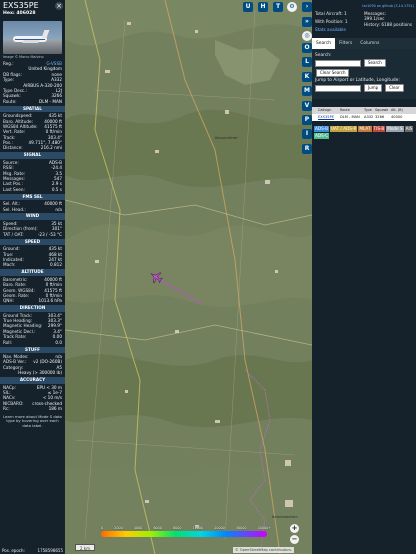 This screenshot has width=416, height=554. What do you see at coordinates (346, 22) in the screenshot?
I see `with-position-value: 1` at bounding box center [346, 22].